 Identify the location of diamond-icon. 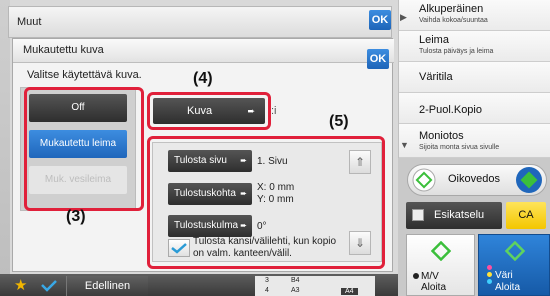
(424, 180).